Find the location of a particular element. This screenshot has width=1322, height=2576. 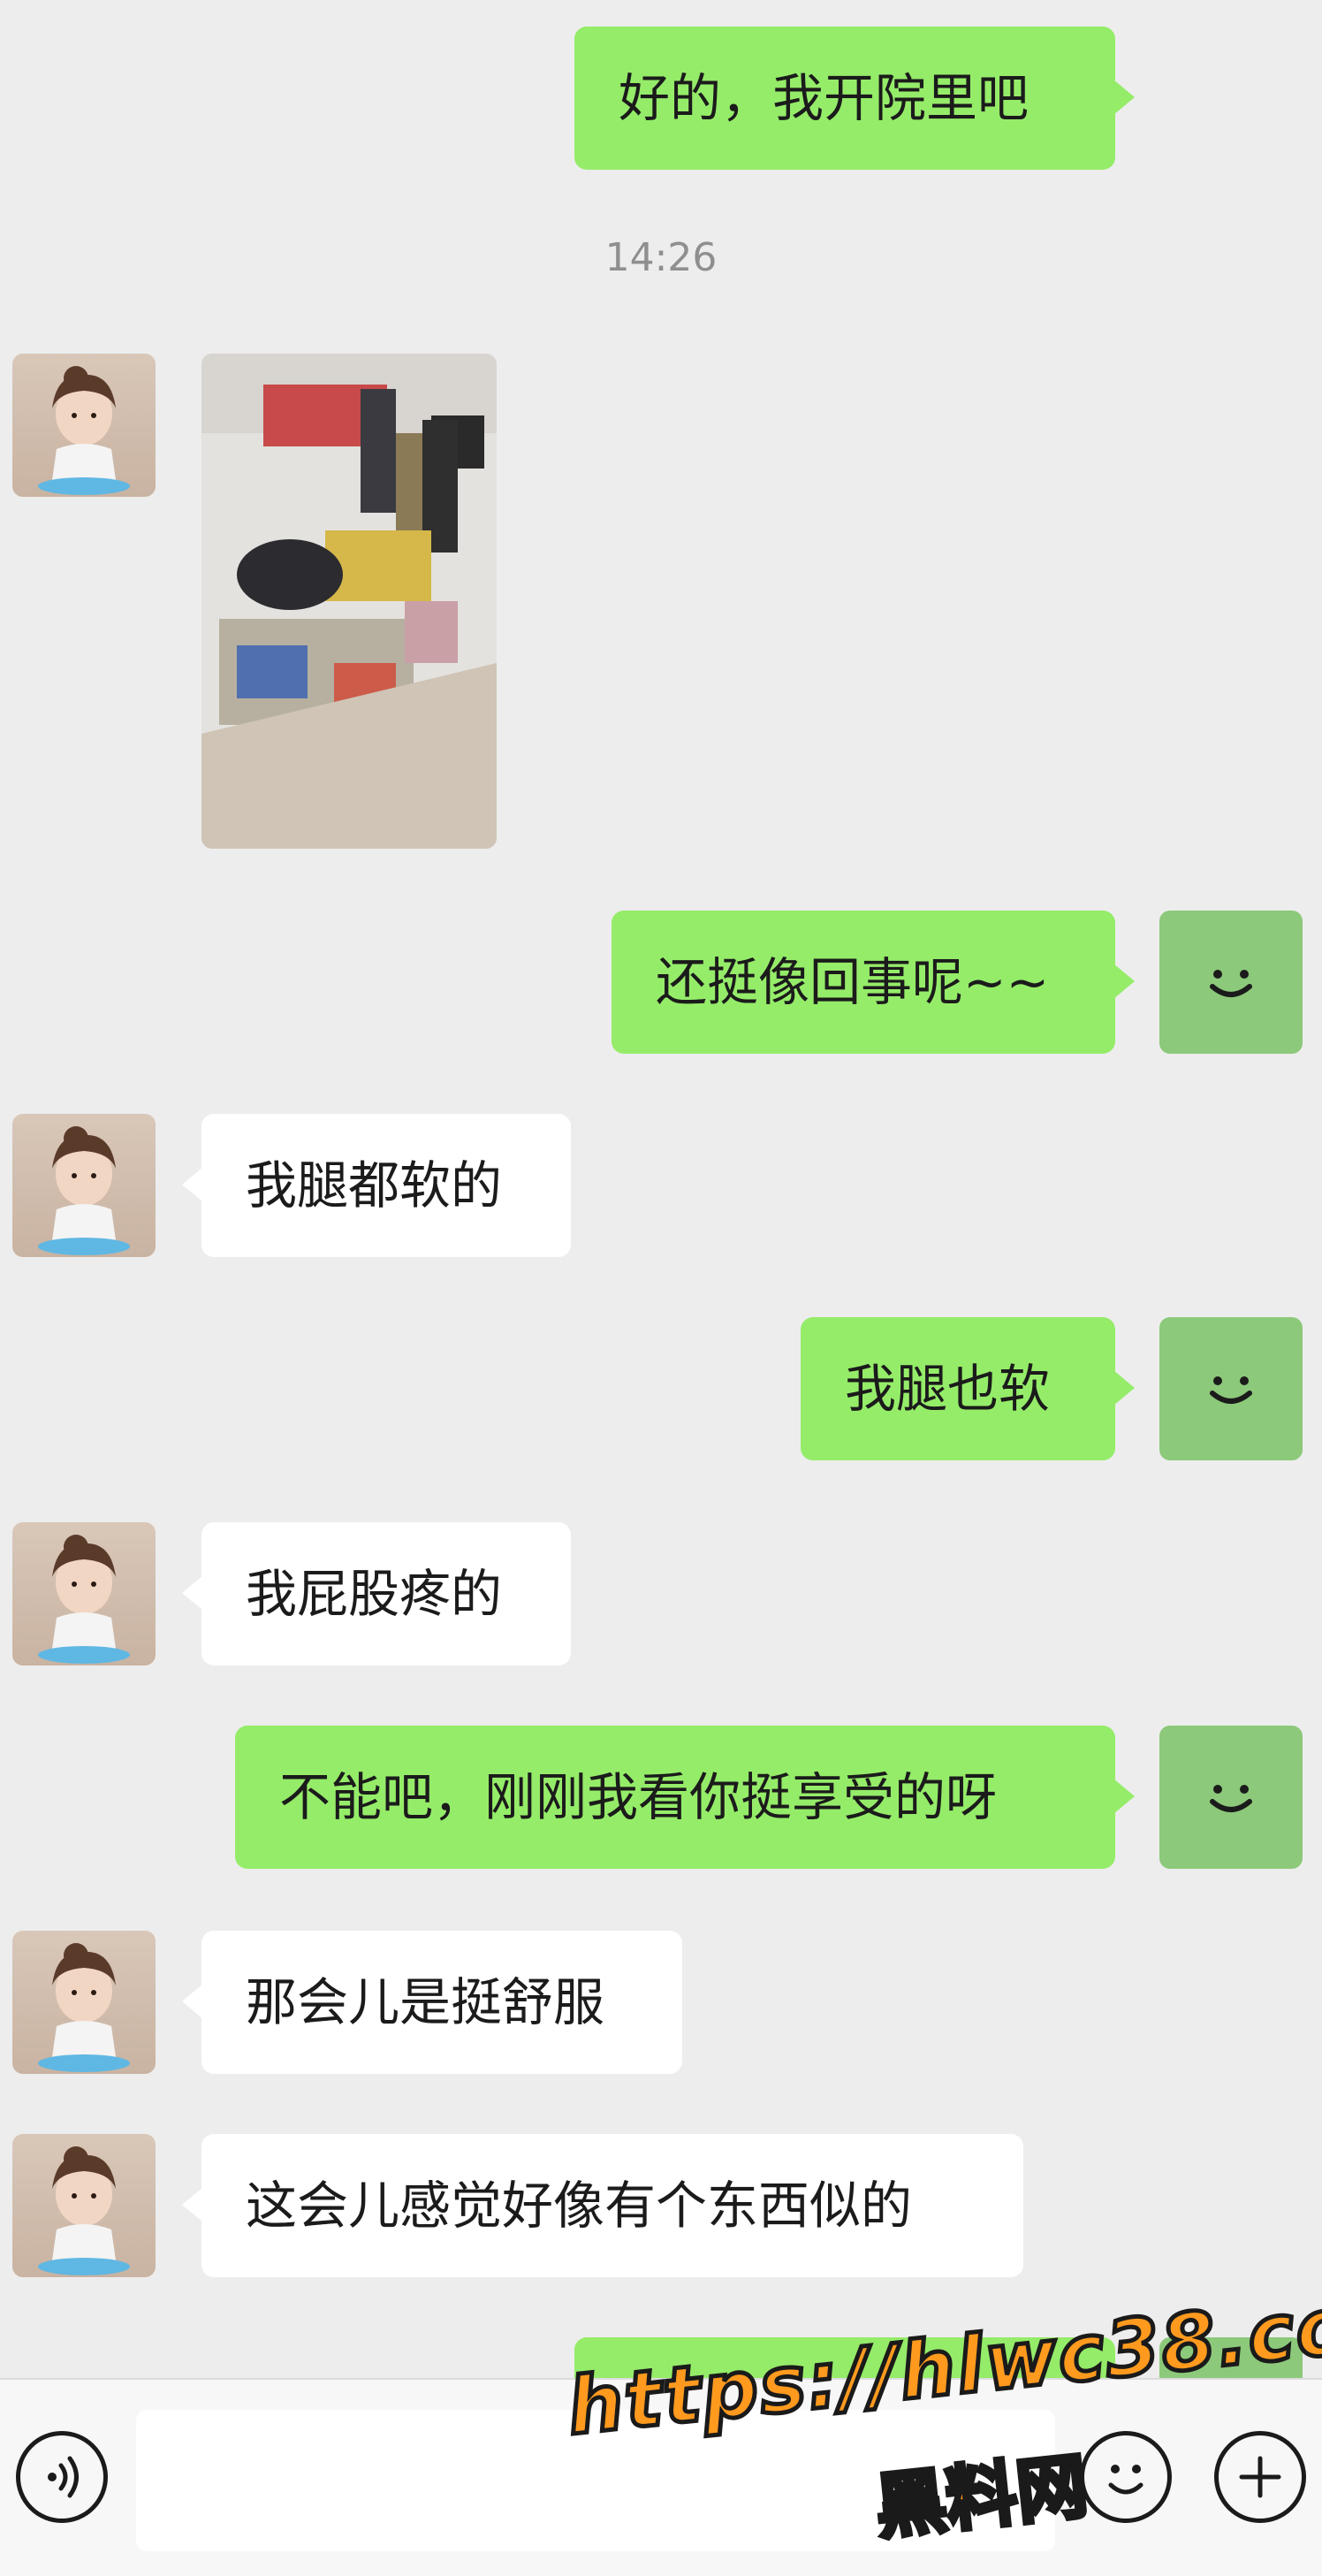

emoji-button is located at coordinates (1126, 2477).